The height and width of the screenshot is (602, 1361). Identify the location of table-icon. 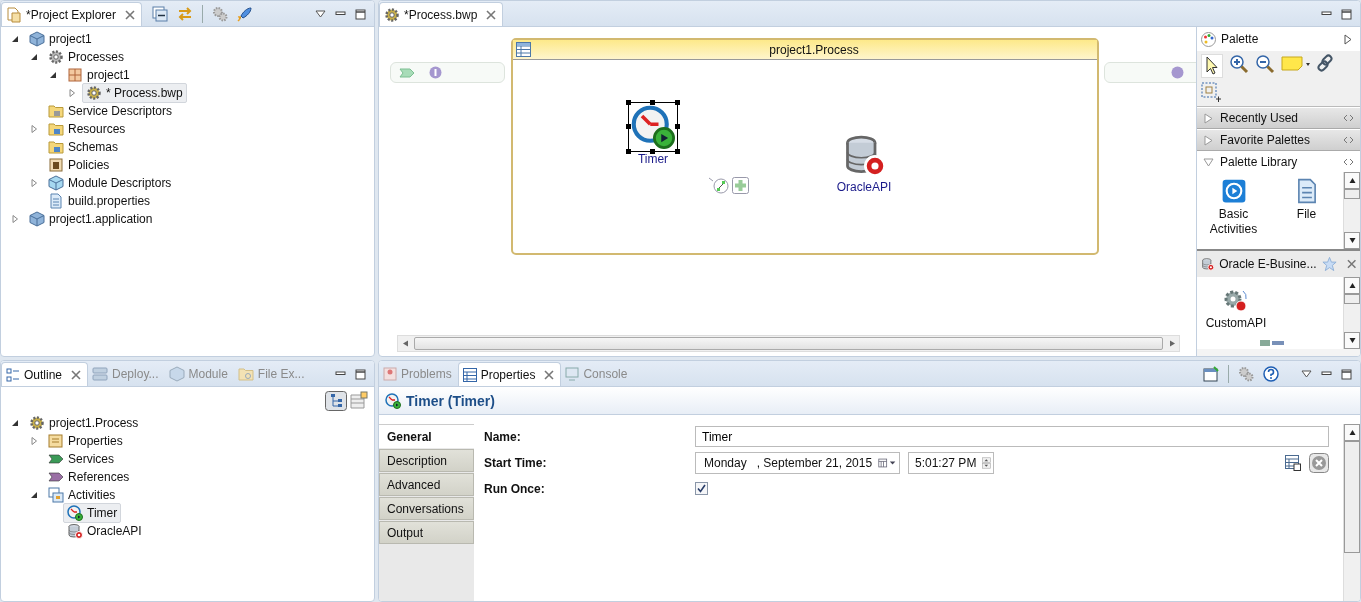
(1293, 462).